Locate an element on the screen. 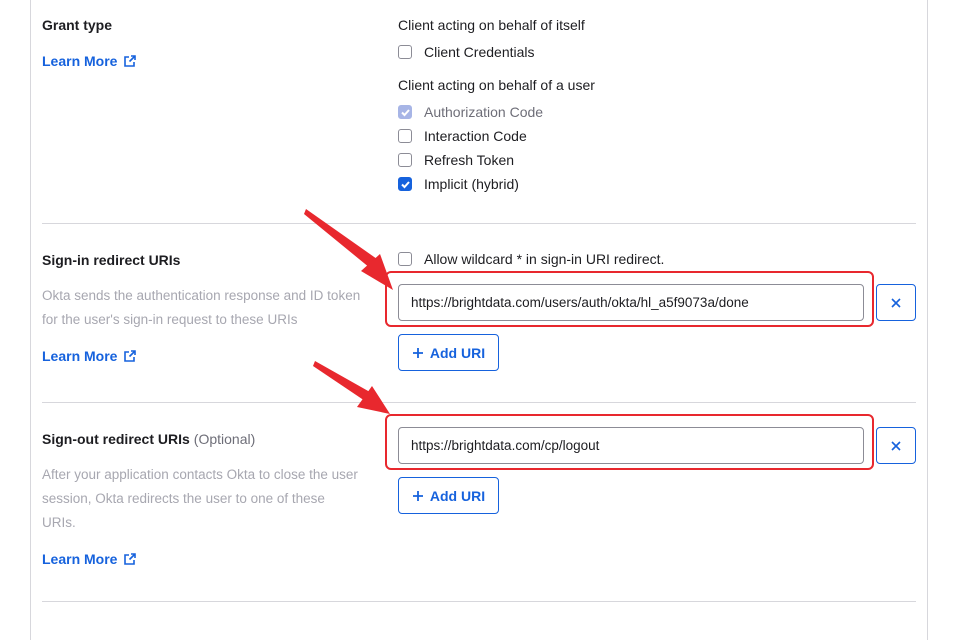  grant-option-label: Authorization Code is located at coordinates (484, 112).